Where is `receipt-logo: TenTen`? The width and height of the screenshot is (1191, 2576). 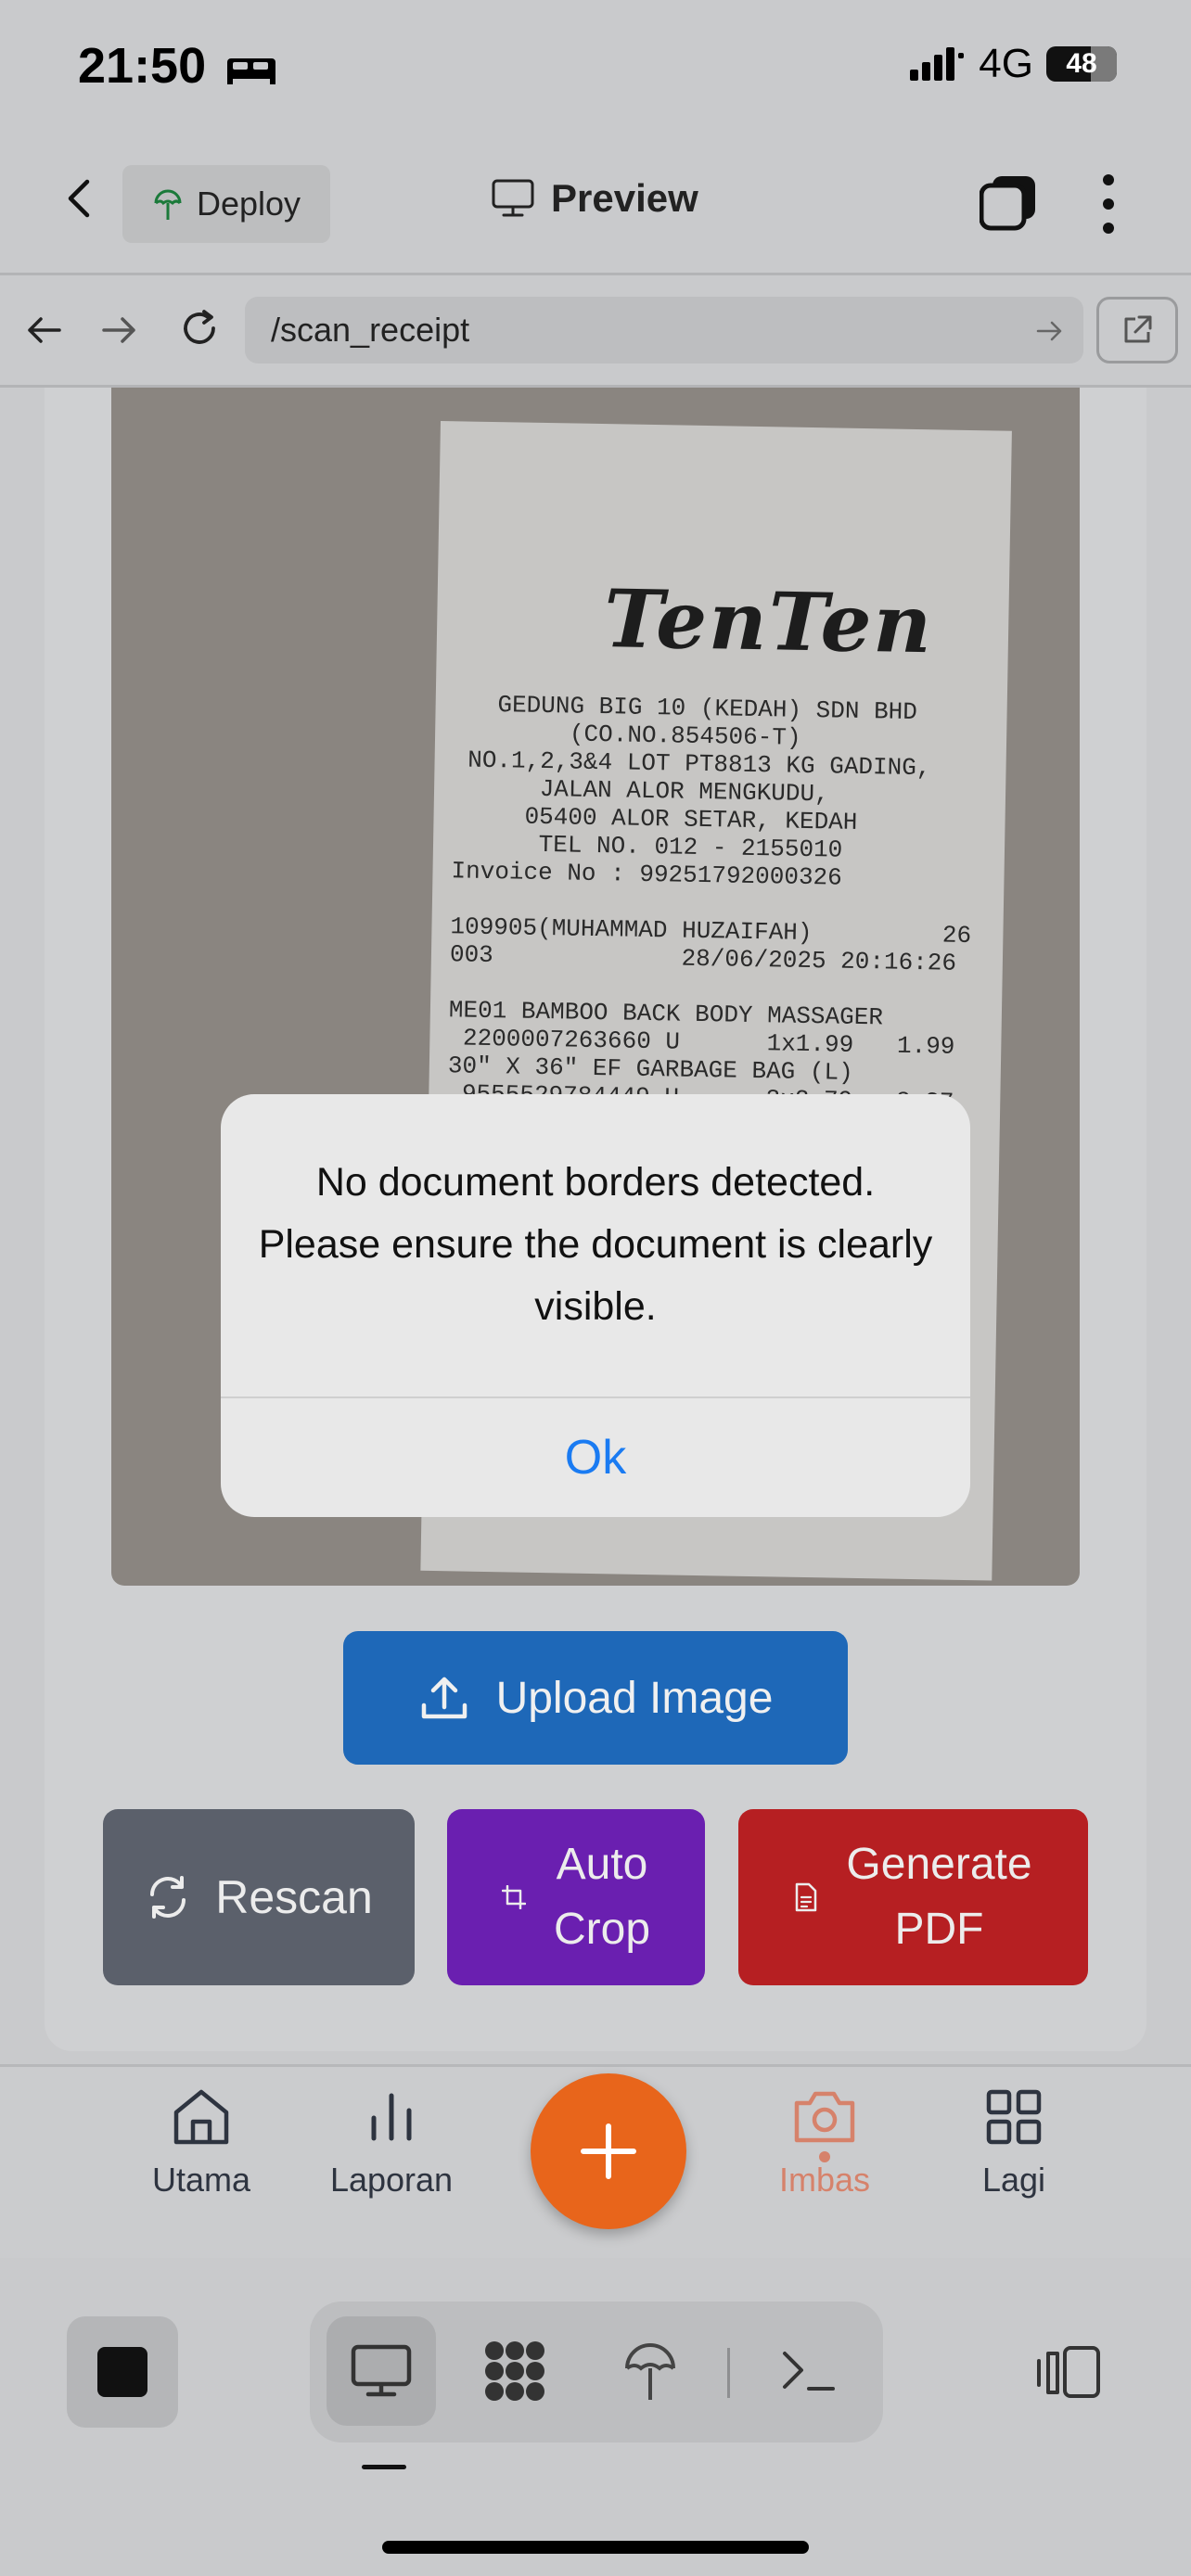
receipt-logo: TenTen is located at coordinates (768, 622).